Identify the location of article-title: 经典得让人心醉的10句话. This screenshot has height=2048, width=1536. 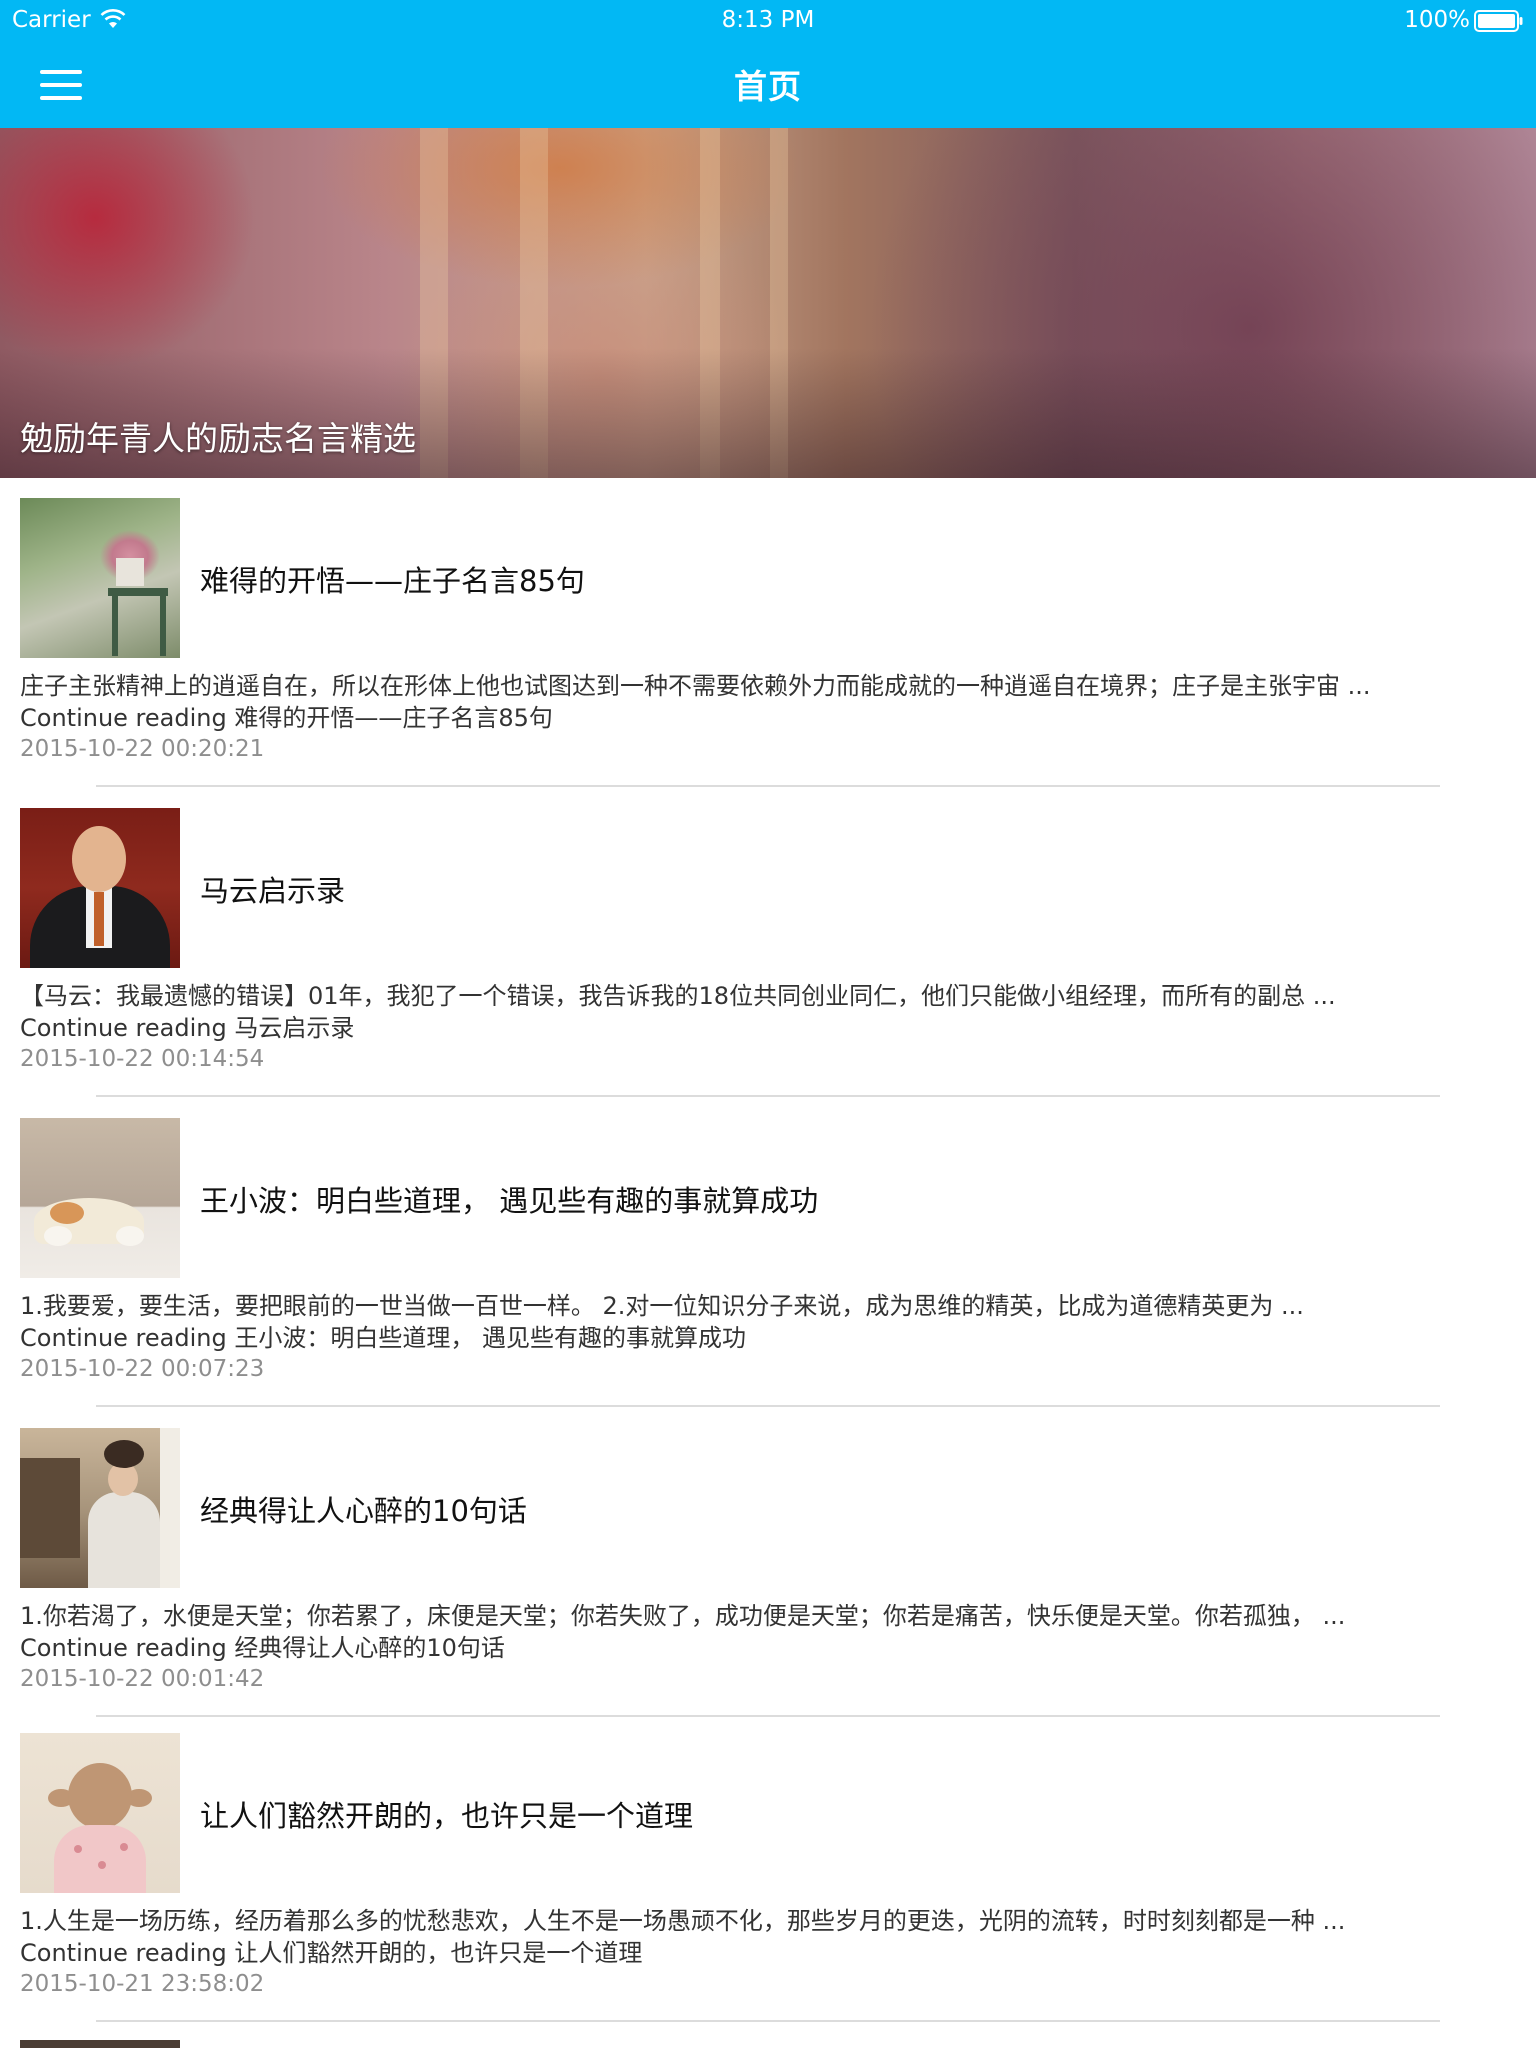
(363, 1511).